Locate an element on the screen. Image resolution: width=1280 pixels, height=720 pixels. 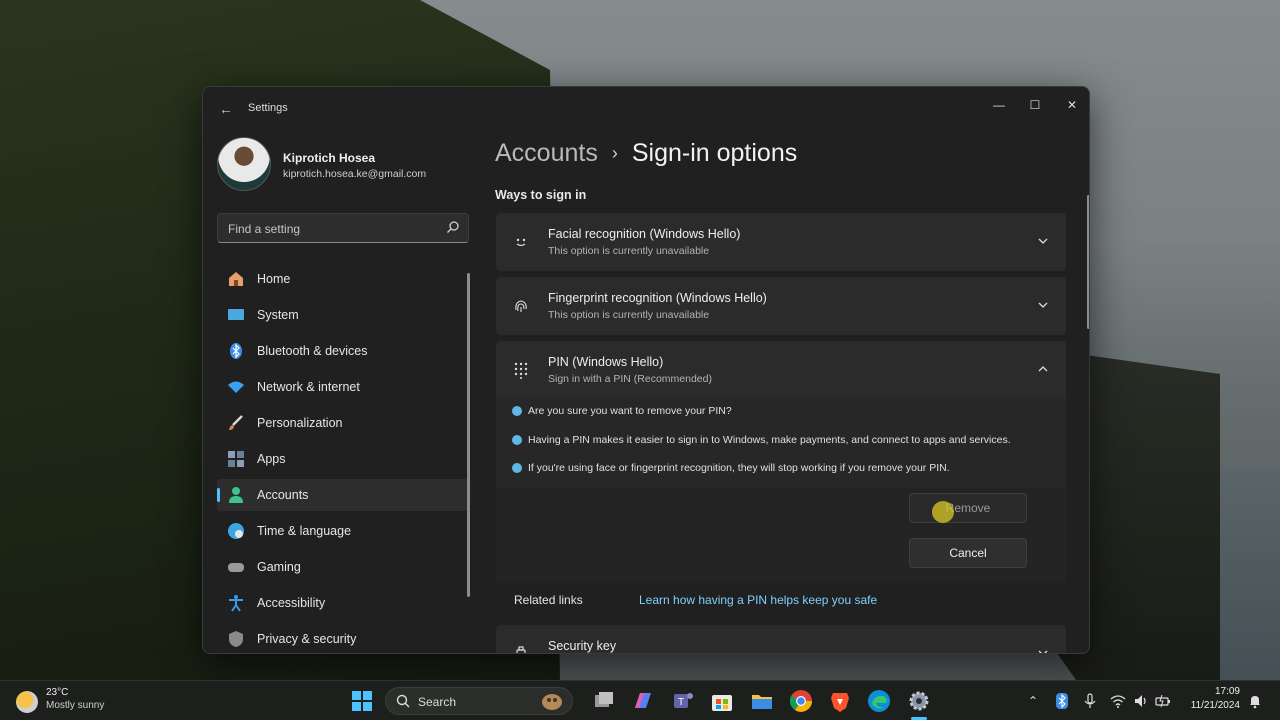
sidebar-item-time-language: Time & language is located at coordinates (343, 531).